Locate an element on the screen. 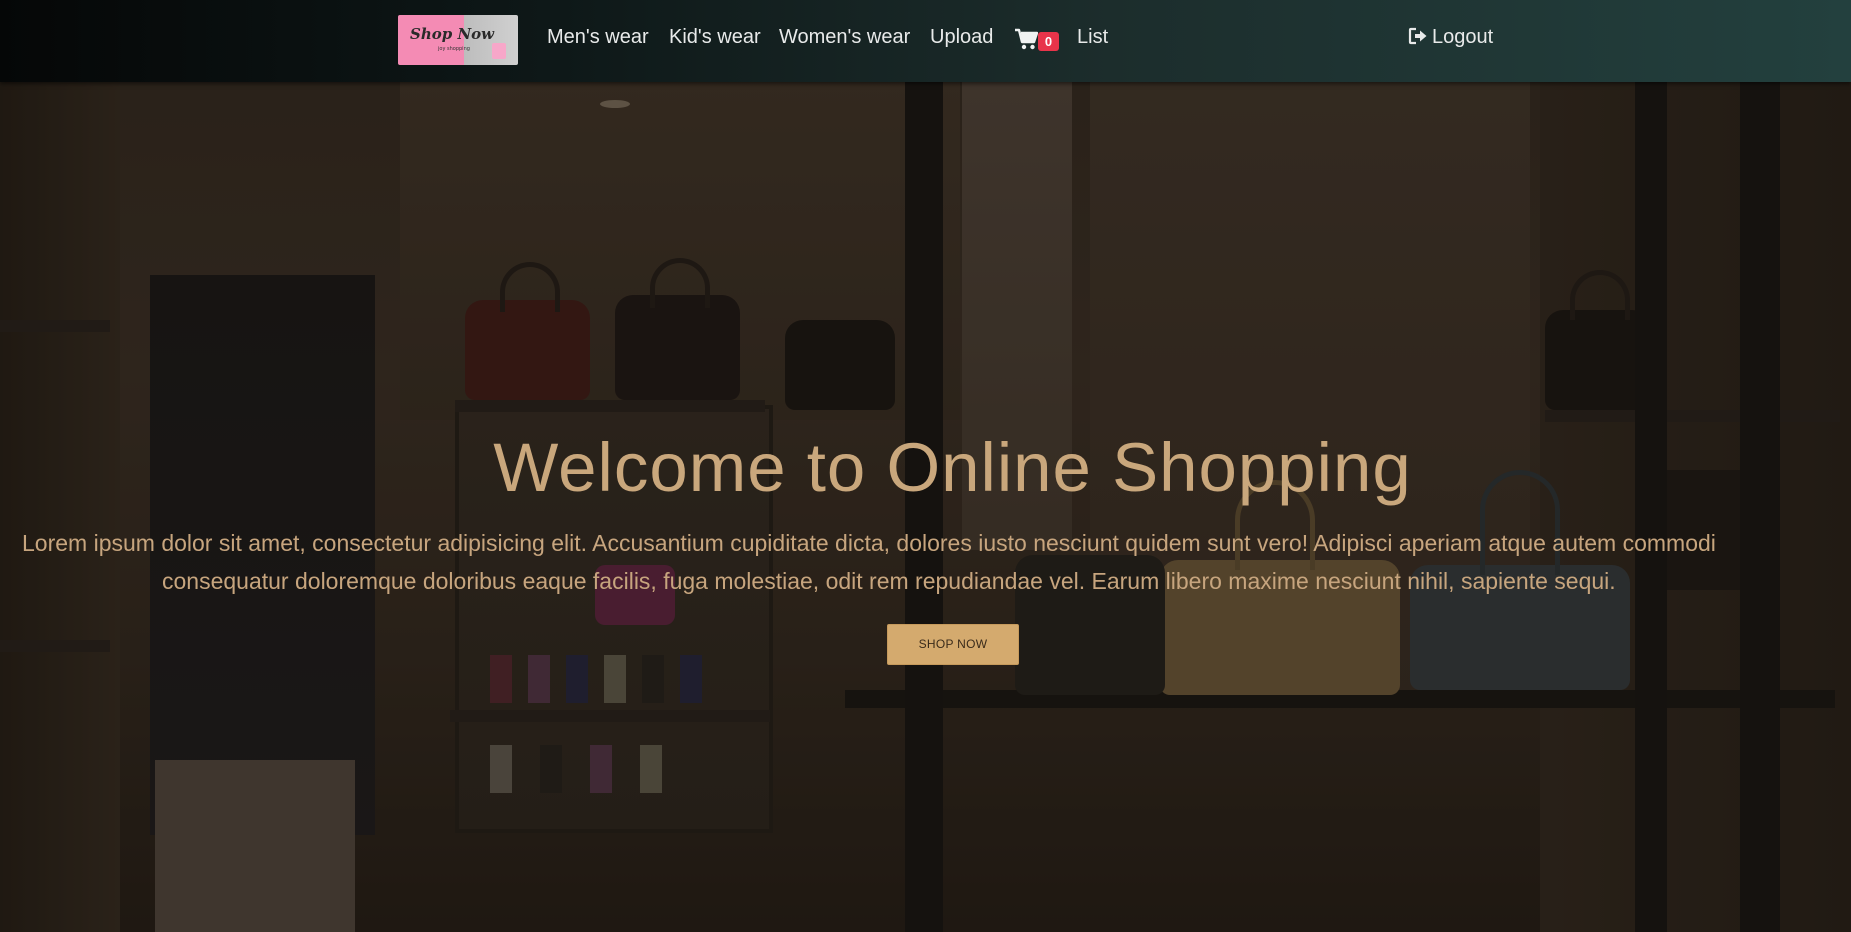 This screenshot has height=932, width=1851. cart-count-badge: 0 is located at coordinates (1048, 41).